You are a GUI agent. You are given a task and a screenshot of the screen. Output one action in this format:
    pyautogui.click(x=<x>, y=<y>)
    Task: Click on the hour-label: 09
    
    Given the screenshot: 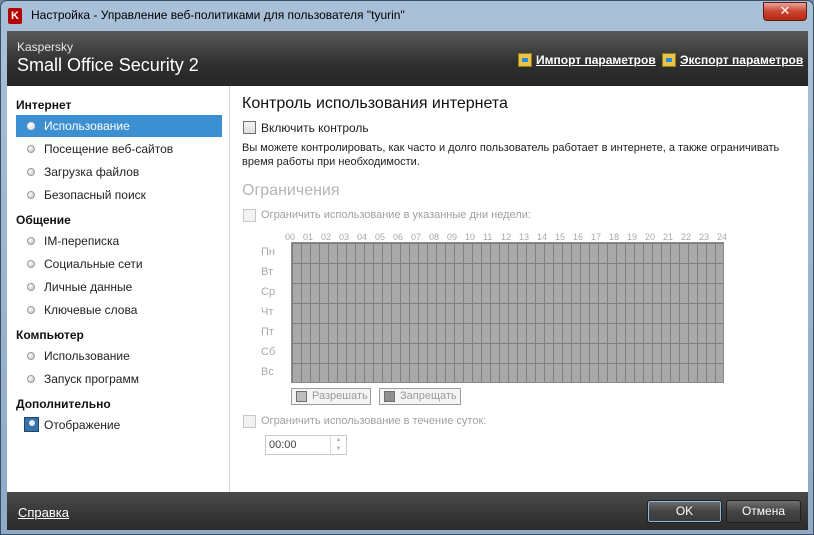 What is the action you would take?
    pyautogui.click(x=452, y=237)
    